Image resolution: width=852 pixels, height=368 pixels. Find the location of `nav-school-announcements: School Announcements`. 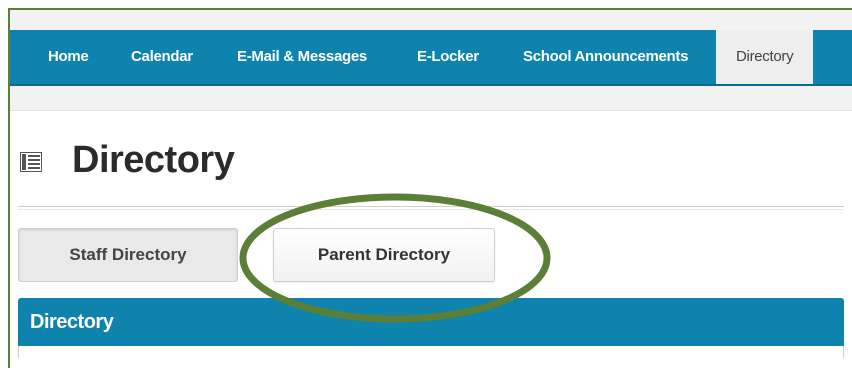

nav-school-announcements: School Announcements is located at coordinates (605, 57).